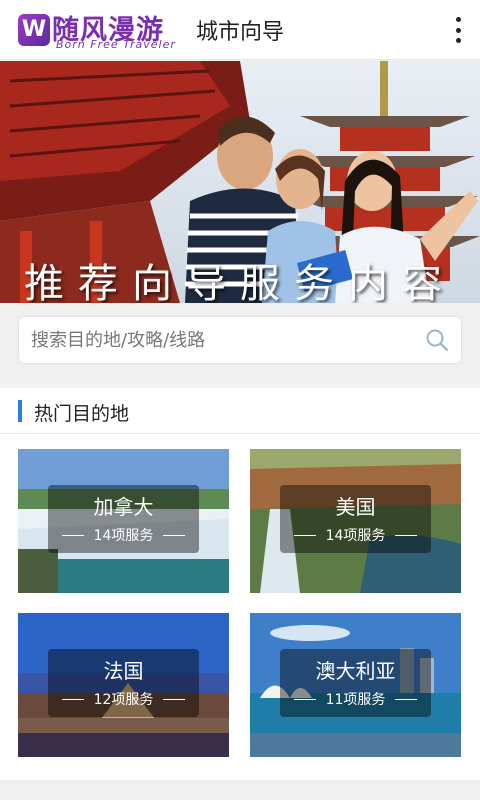 This screenshot has height=800, width=480. What do you see at coordinates (240, 282) in the screenshot?
I see `banner-caption: 推荐向导服务内容` at bounding box center [240, 282].